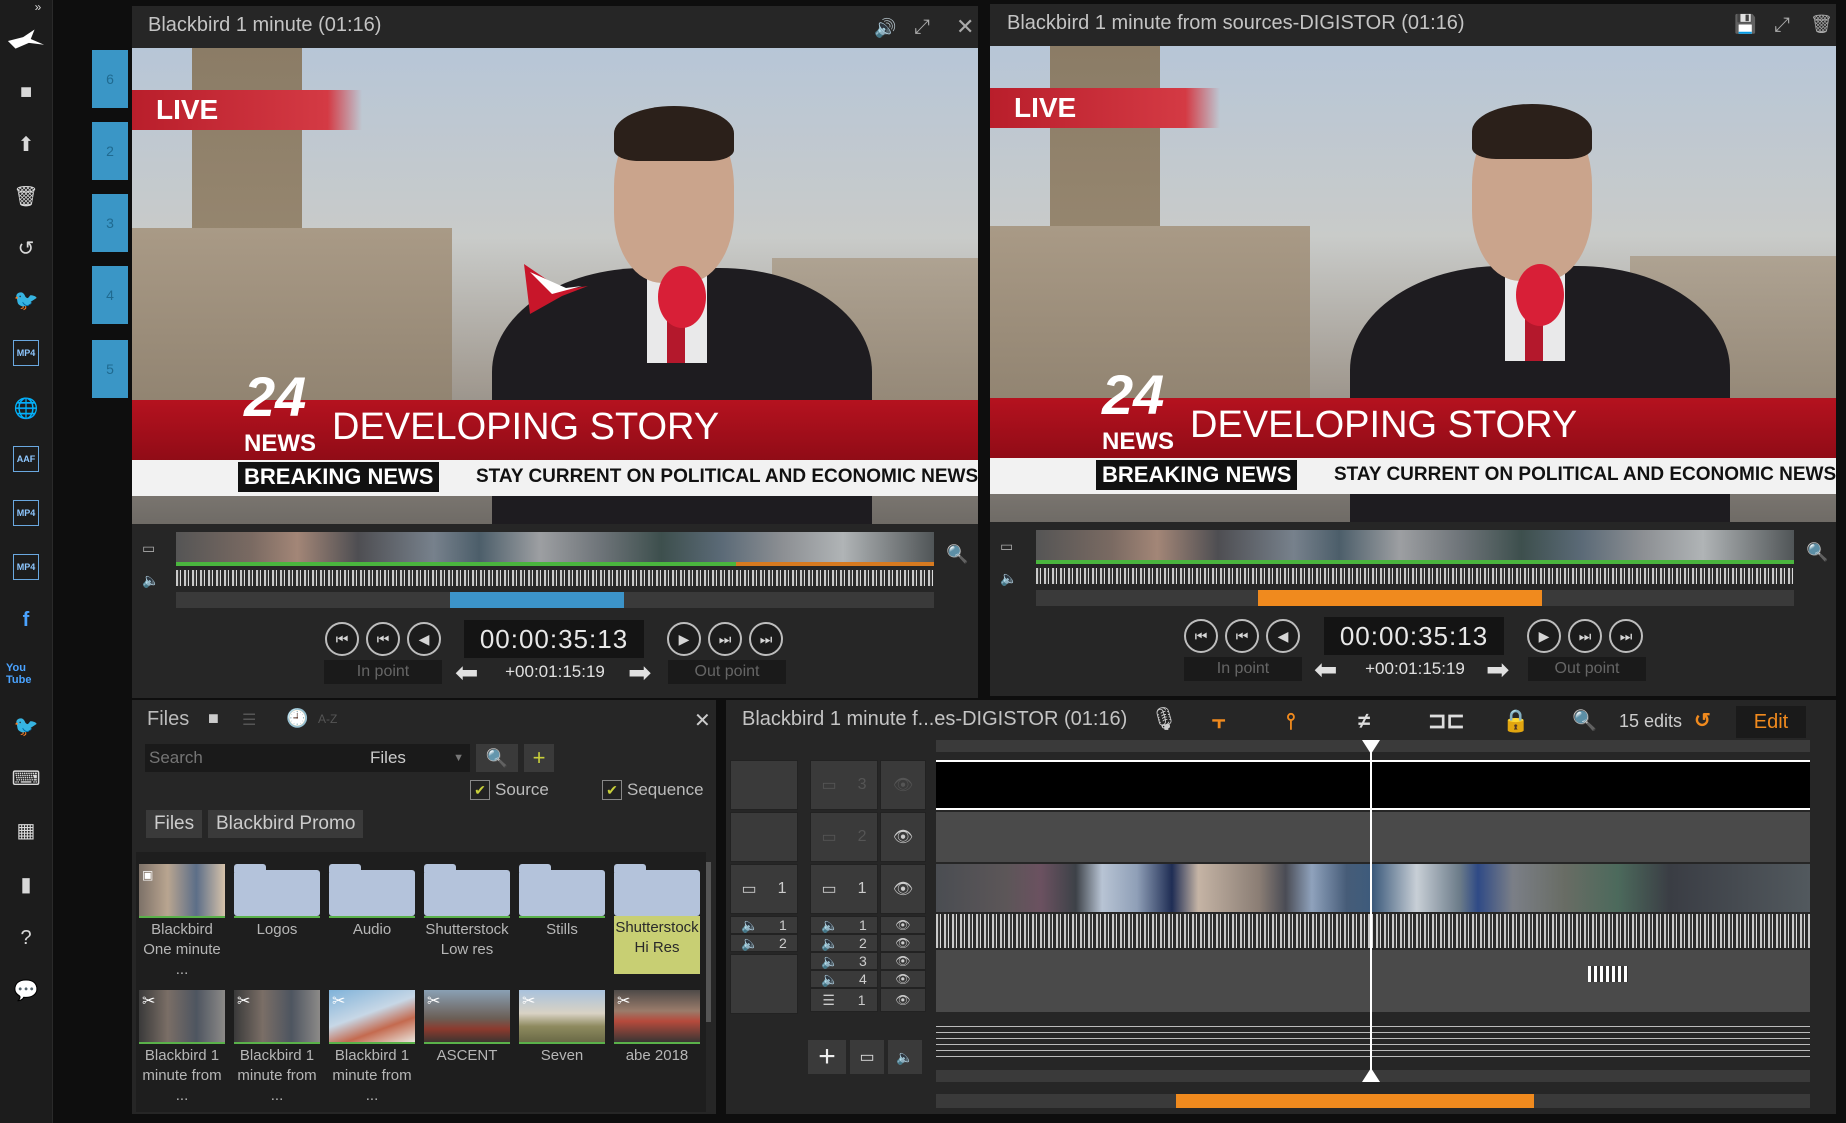  Describe the element at coordinates (639, 672) in the screenshot. I see `arrow-right-icon: ➡` at that location.